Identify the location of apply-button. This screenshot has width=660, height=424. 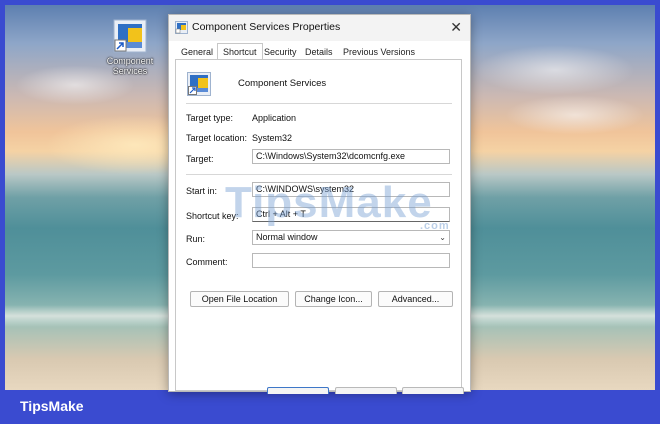
(433, 390).